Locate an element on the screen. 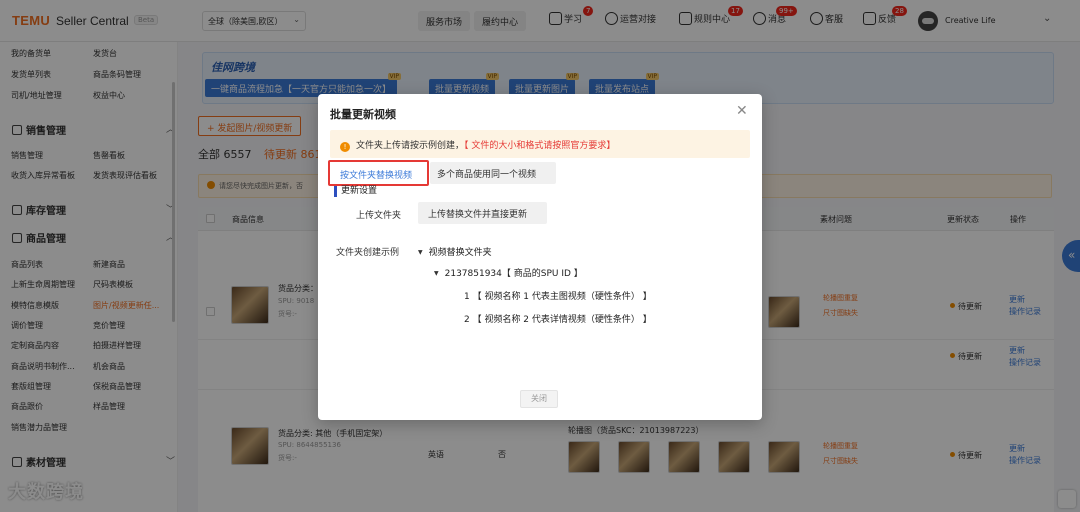 The width and height of the screenshot is (1080, 512). tree-root: ▼ 视频替换文件夹 is located at coordinates (455, 253).